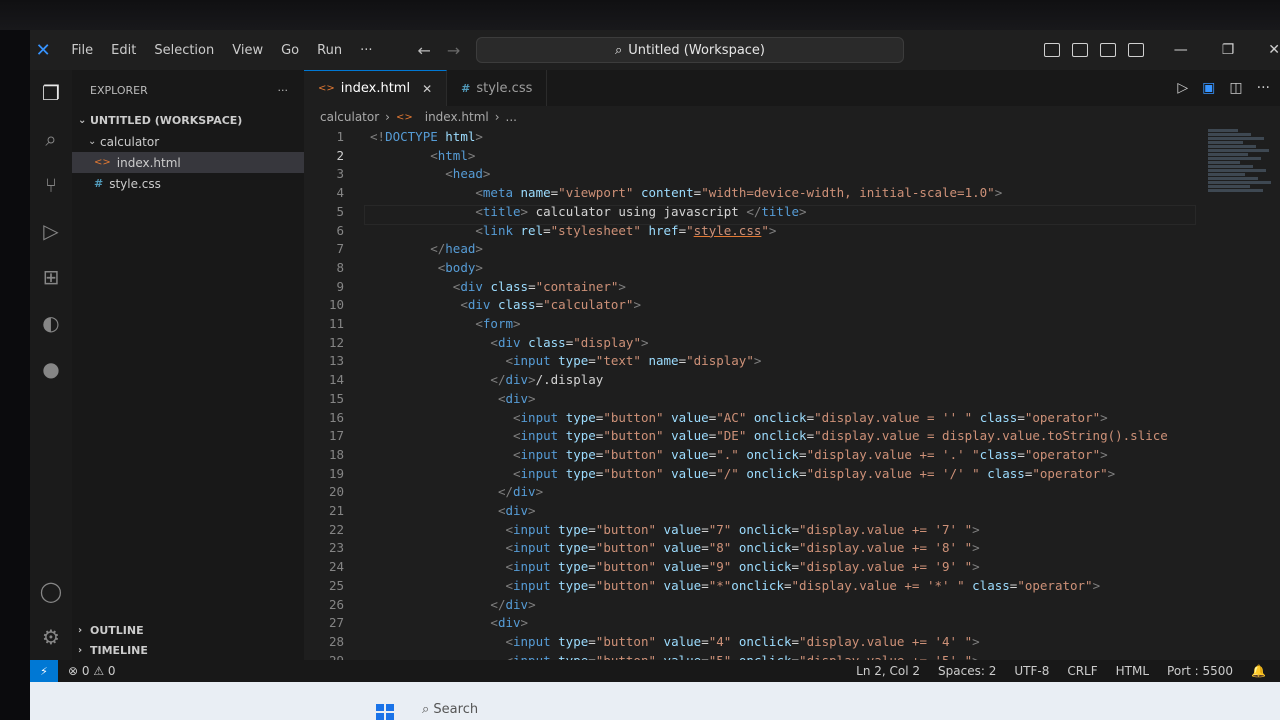 The image size is (1280, 720). What do you see at coordinates (1181, 50) in the screenshot?
I see `minimize-icon: —` at bounding box center [1181, 50].